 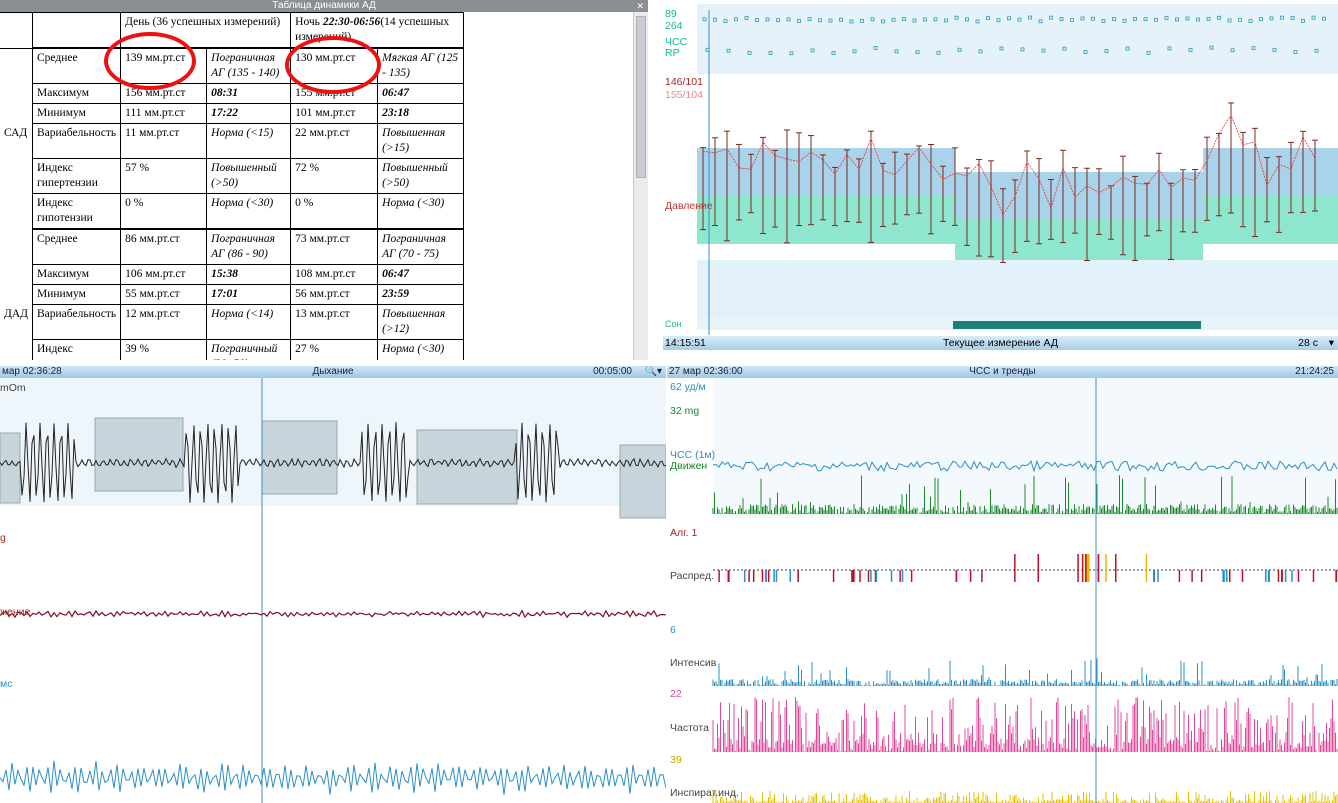 What do you see at coordinates (689, 466) in the screenshot?
I see `movement-label: Движен` at bounding box center [689, 466].